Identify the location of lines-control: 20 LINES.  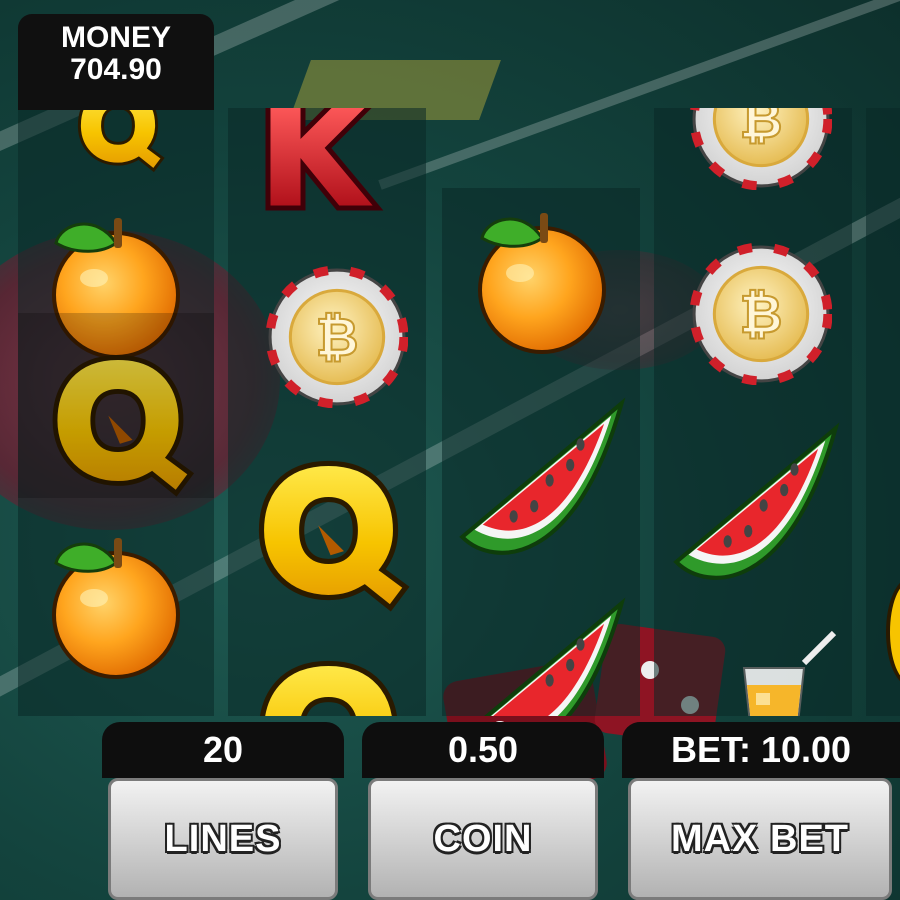
(223, 811).